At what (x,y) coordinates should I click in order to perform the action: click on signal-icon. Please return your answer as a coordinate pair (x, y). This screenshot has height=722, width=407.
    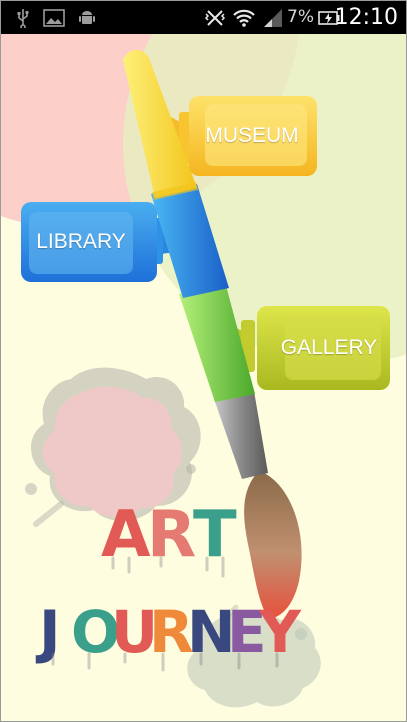
    Looking at the image, I should click on (273, 17).